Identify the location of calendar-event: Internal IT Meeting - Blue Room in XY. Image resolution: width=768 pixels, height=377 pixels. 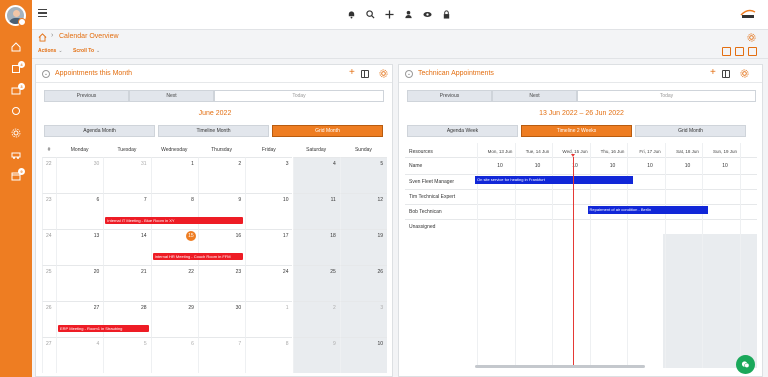
(174, 220).